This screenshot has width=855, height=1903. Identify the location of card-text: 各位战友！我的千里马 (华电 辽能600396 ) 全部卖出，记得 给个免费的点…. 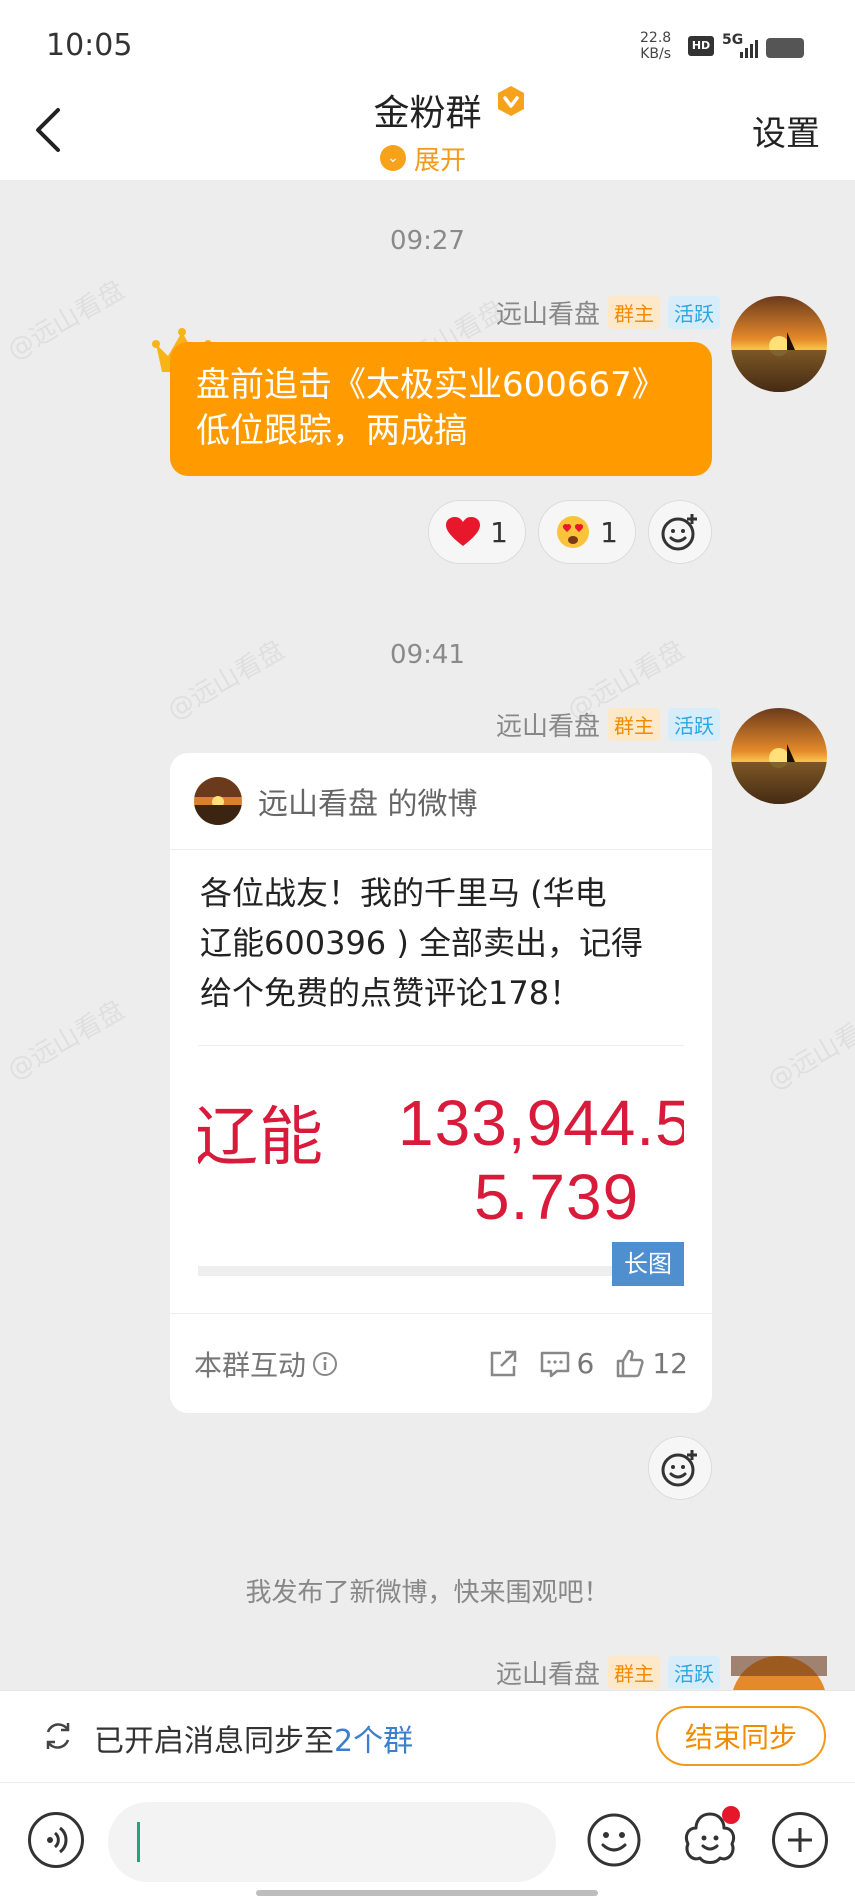
(421, 943).